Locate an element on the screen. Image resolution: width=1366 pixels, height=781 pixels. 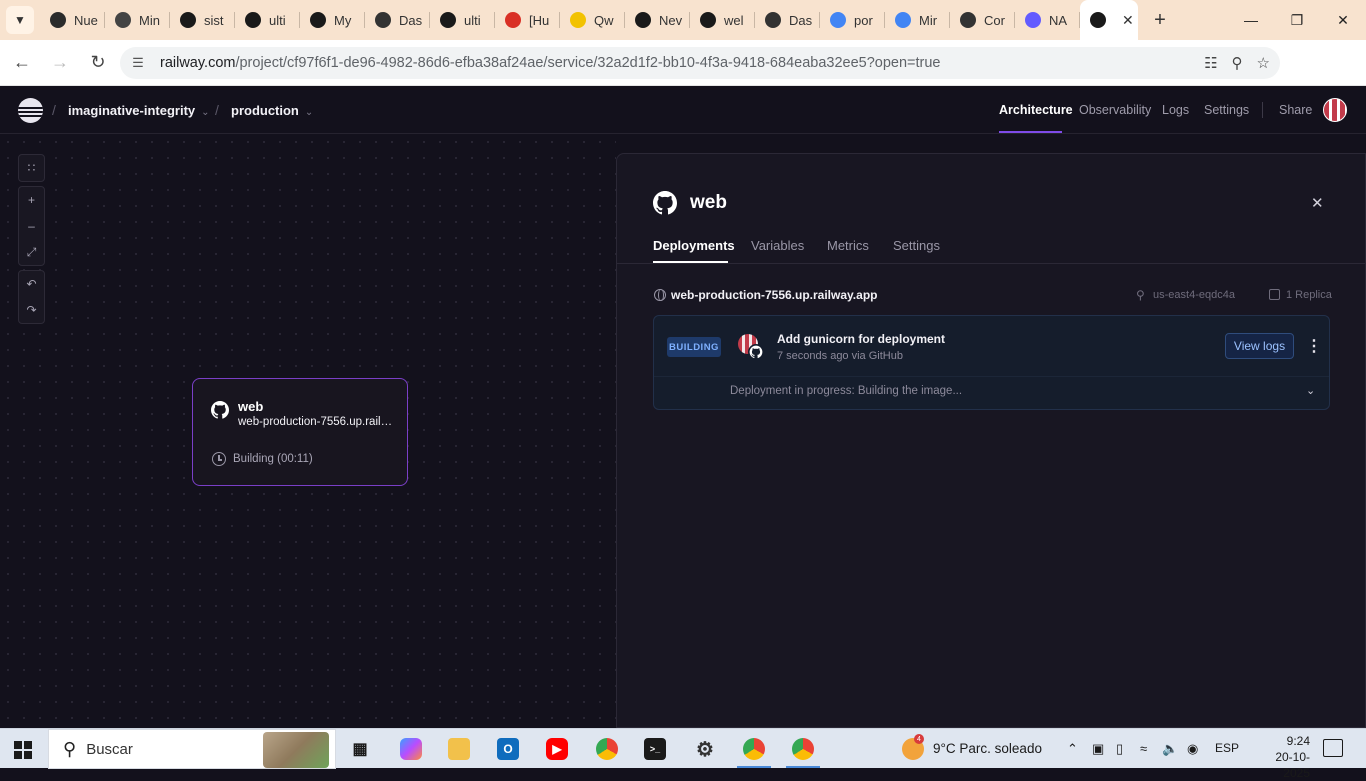
zoom-out-icon: – is located at coordinates (31, 226).